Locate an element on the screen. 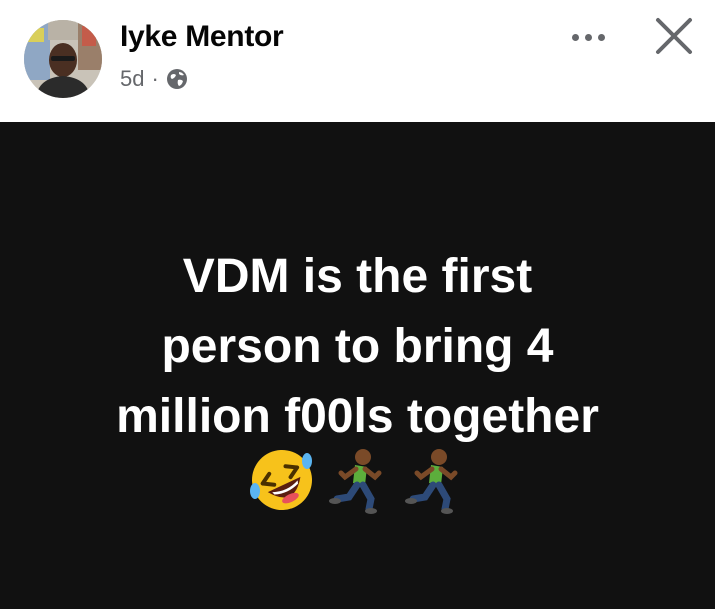 This screenshot has width=715, height=609. author-avatar is located at coordinates (63, 59).